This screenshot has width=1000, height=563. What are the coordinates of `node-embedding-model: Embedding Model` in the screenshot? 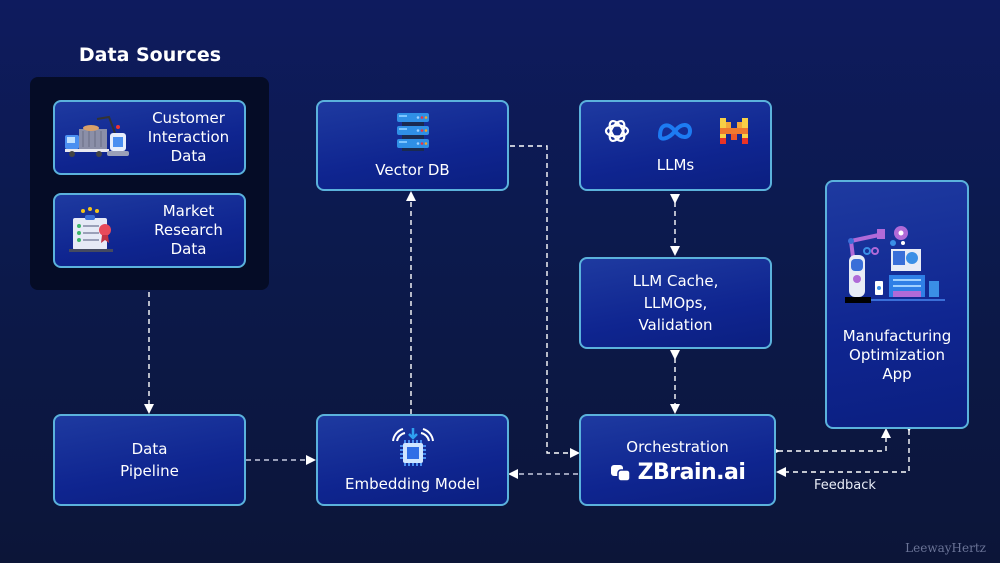 It's located at (412, 460).